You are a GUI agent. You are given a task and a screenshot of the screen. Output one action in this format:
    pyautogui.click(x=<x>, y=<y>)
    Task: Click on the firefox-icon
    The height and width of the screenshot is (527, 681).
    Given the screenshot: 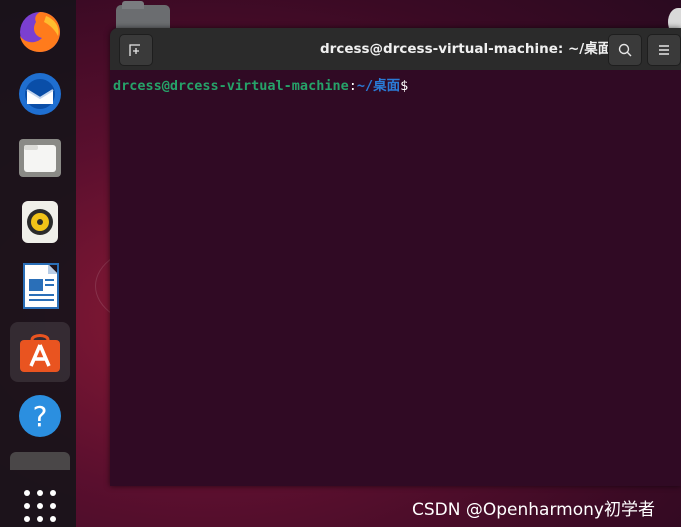 What is the action you would take?
    pyautogui.click(x=40, y=32)
    